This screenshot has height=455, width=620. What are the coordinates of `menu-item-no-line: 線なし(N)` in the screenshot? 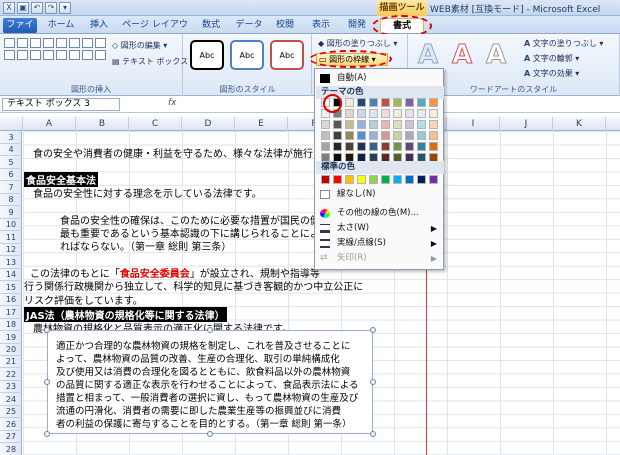 It's located at (379, 194).